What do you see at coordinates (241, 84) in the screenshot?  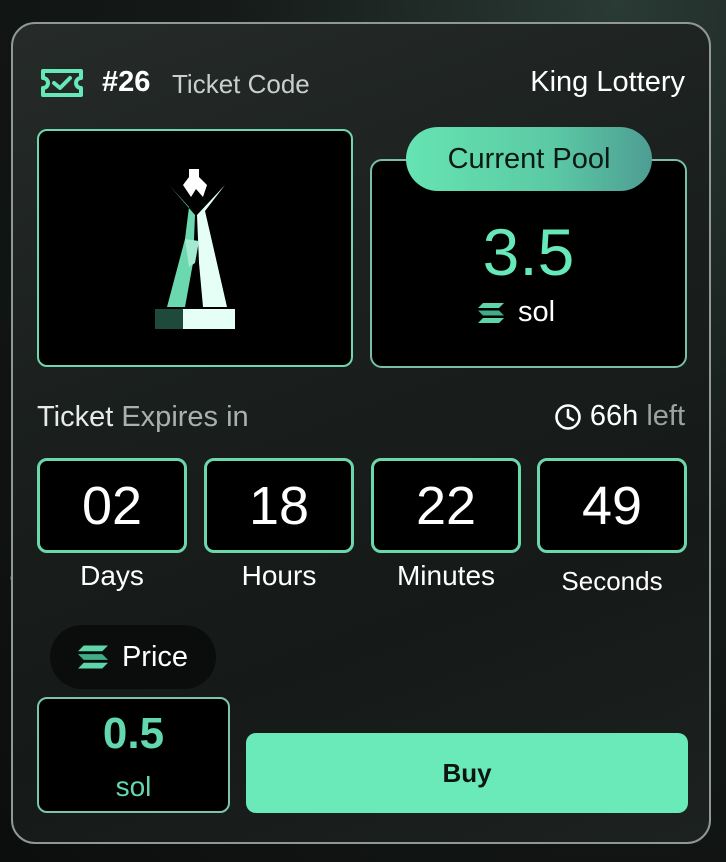 I see `ticket-code-label: Ticket Code` at bounding box center [241, 84].